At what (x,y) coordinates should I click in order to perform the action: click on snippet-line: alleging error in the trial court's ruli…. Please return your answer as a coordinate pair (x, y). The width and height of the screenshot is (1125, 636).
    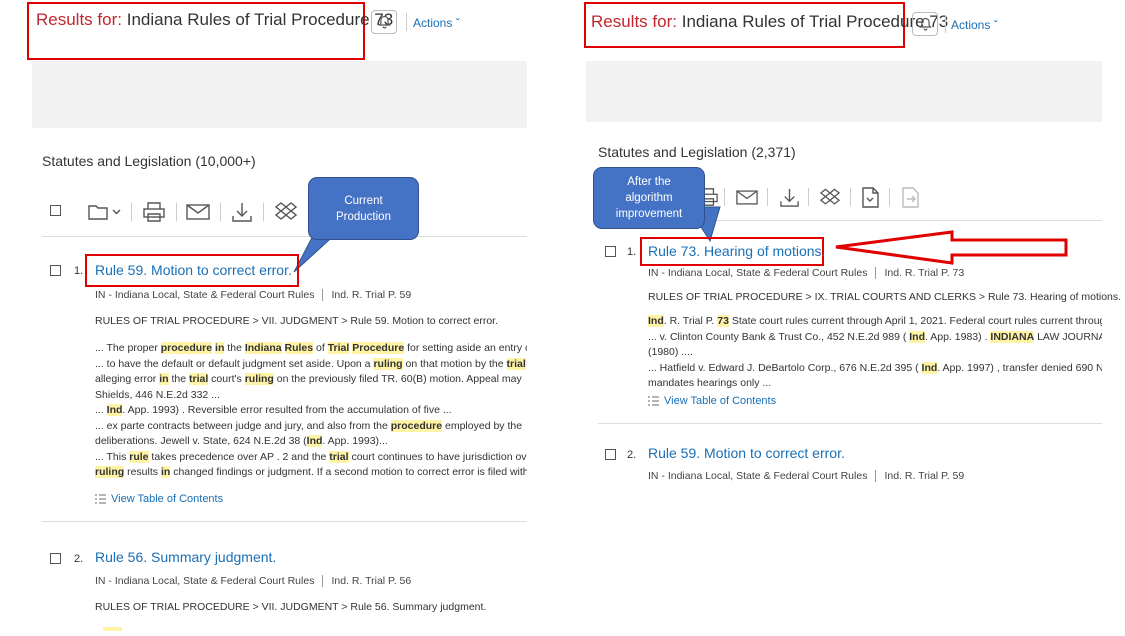
    Looking at the image, I should click on (308, 379).